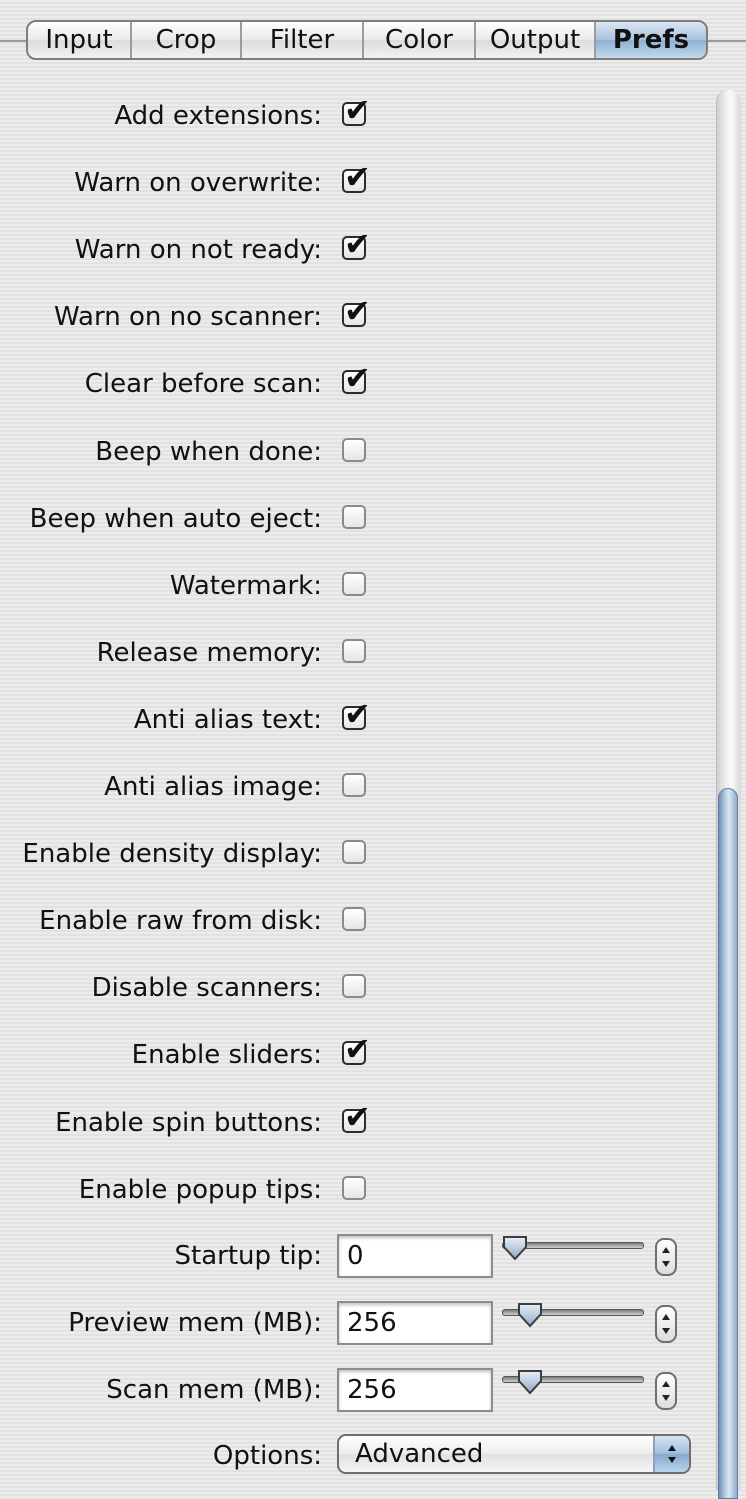  I want to click on enable-sliders-checkbox: ✔, so click(356, 1049).